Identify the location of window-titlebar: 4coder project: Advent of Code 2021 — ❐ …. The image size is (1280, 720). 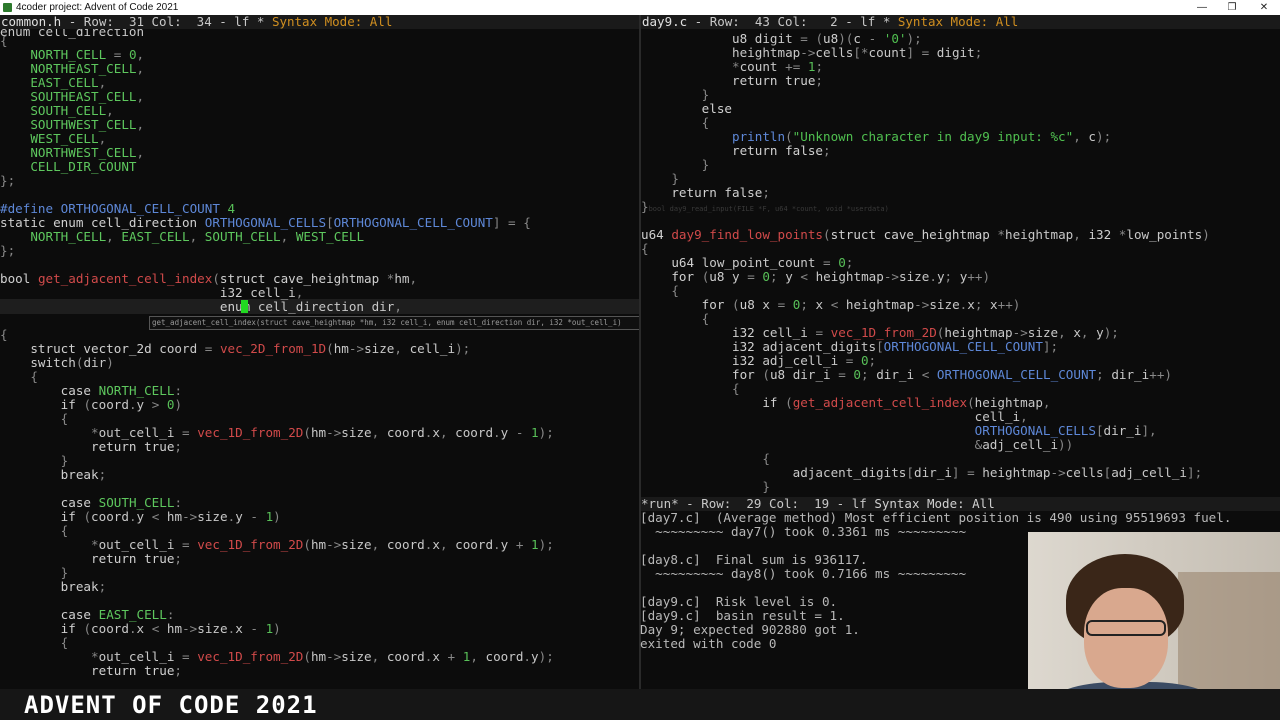
(640, 7).